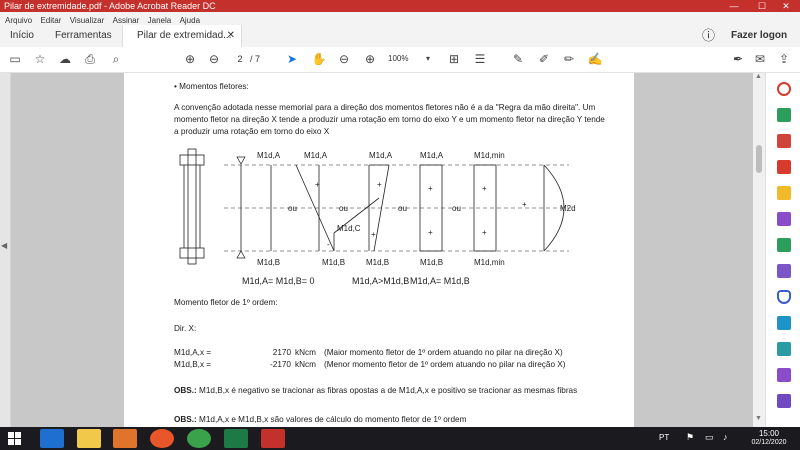  What do you see at coordinates (199, 438) in the screenshot?
I see `chrome-icon` at bounding box center [199, 438].